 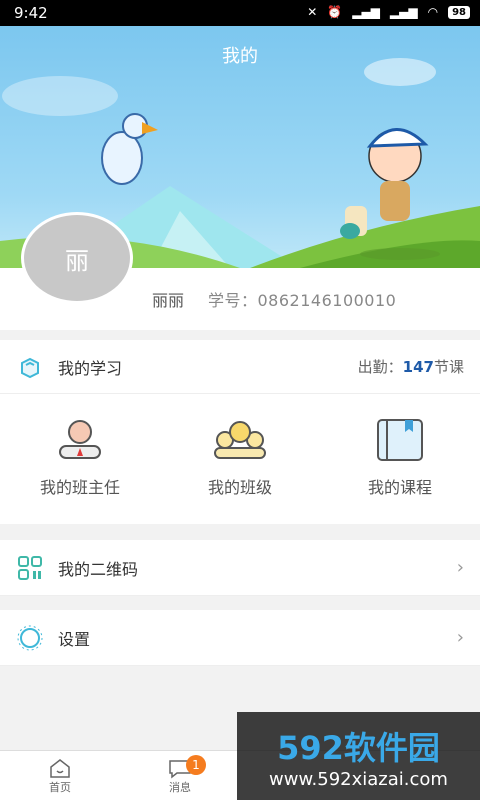 What do you see at coordinates (312, 12) in the screenshot?
I see `mute-icon: ✕` at bounding box center [312, 12].